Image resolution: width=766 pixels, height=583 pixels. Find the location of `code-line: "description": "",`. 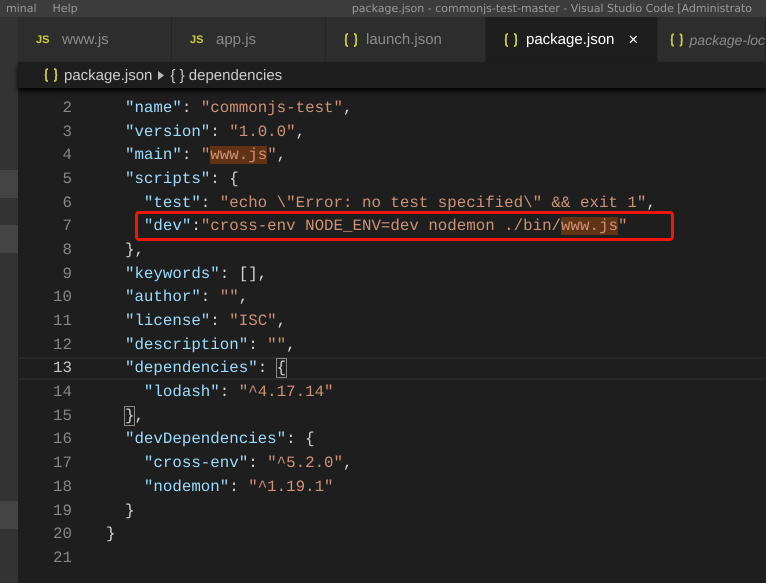

code-line: "description": "", is located at coordinates (210, 345).